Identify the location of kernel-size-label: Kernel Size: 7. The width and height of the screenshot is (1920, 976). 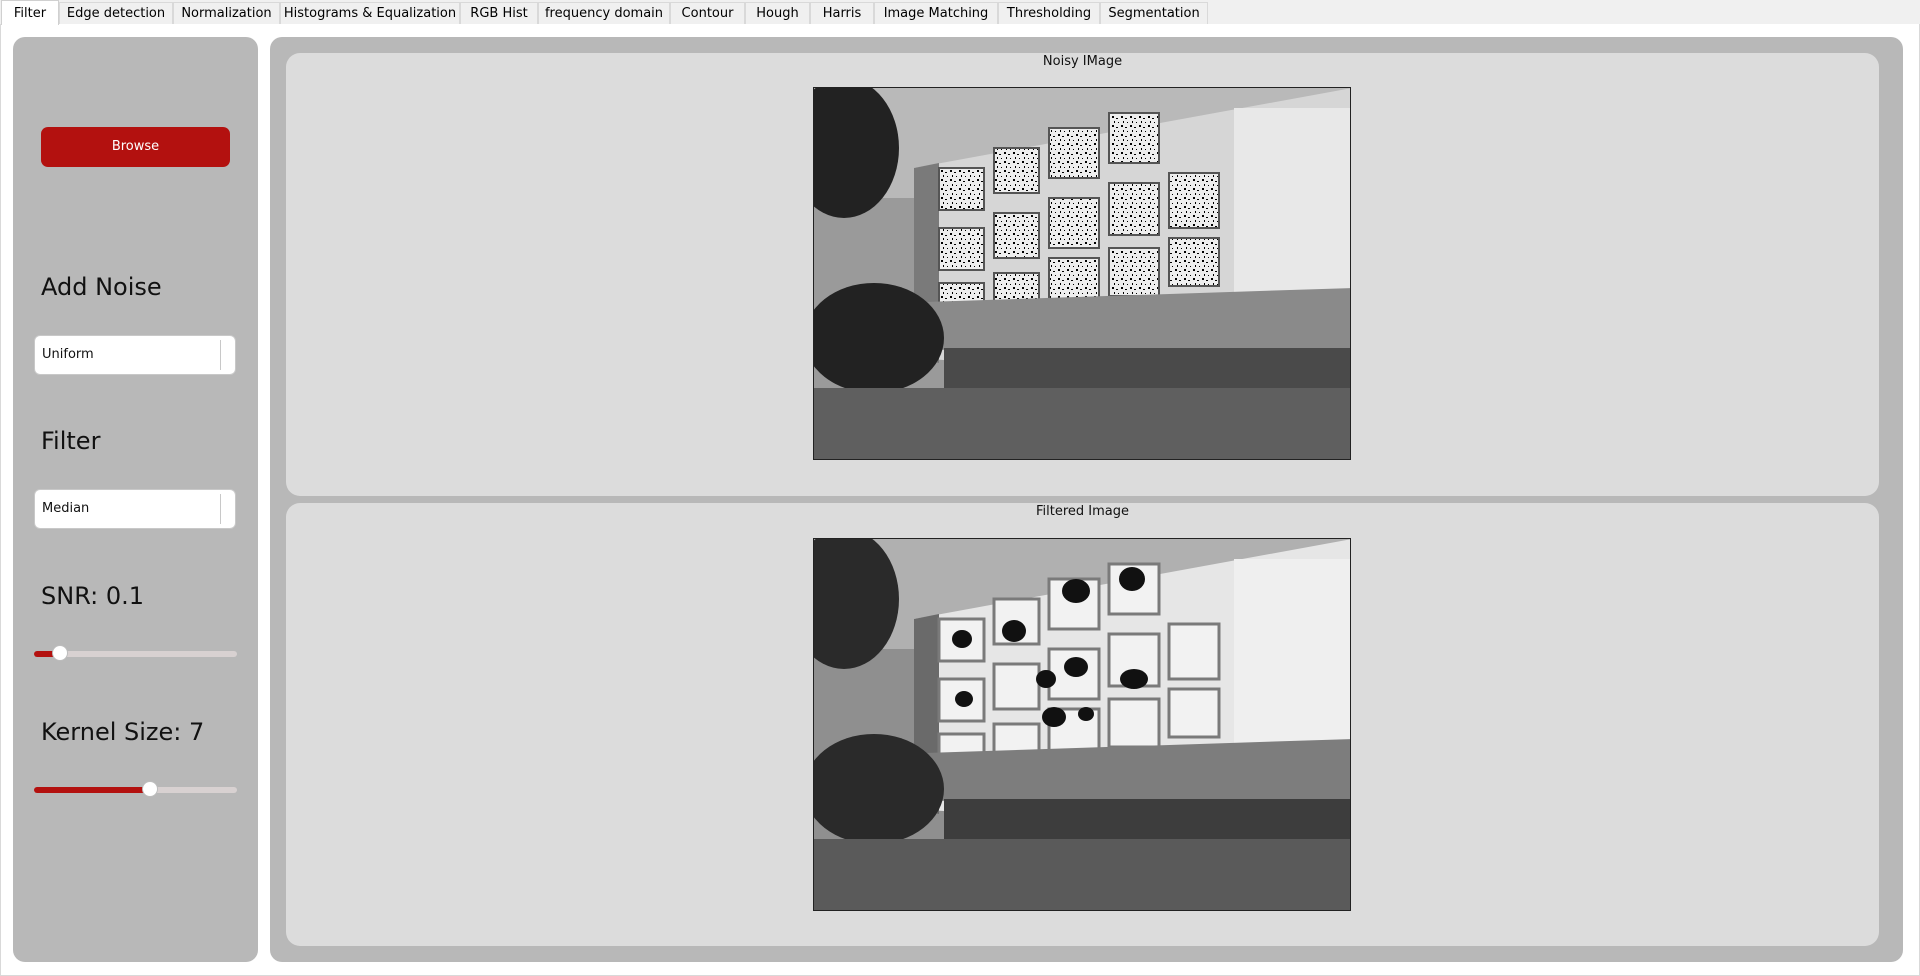
(123, 732).